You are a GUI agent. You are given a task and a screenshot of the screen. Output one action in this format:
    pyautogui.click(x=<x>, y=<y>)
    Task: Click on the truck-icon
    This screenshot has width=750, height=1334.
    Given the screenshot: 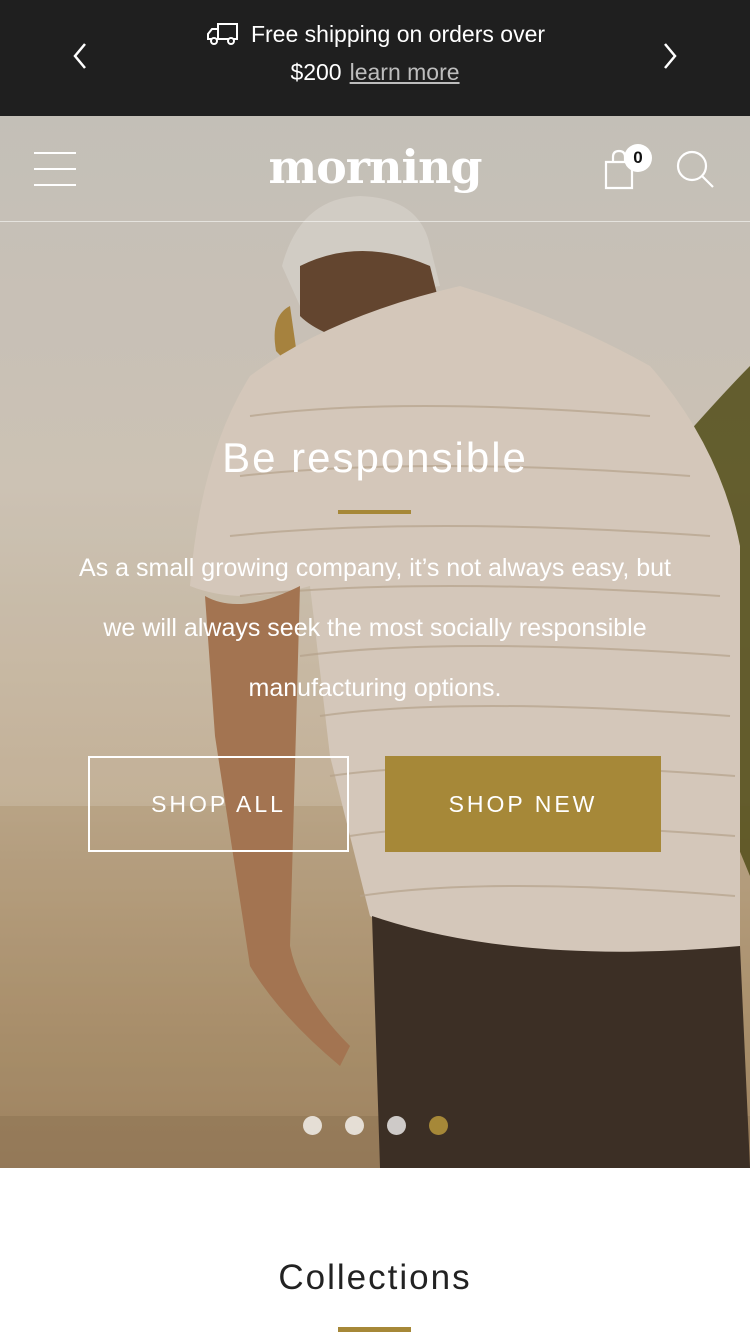 What is the action you would take?
    pyautogui.click(x=223, y=38)
    